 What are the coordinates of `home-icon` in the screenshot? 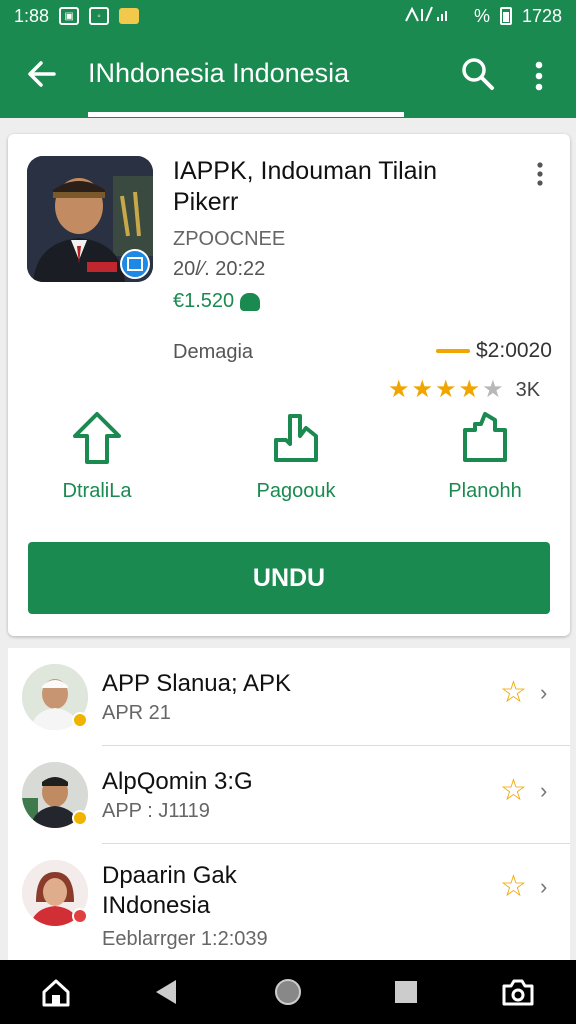 It's located at (56, 993).